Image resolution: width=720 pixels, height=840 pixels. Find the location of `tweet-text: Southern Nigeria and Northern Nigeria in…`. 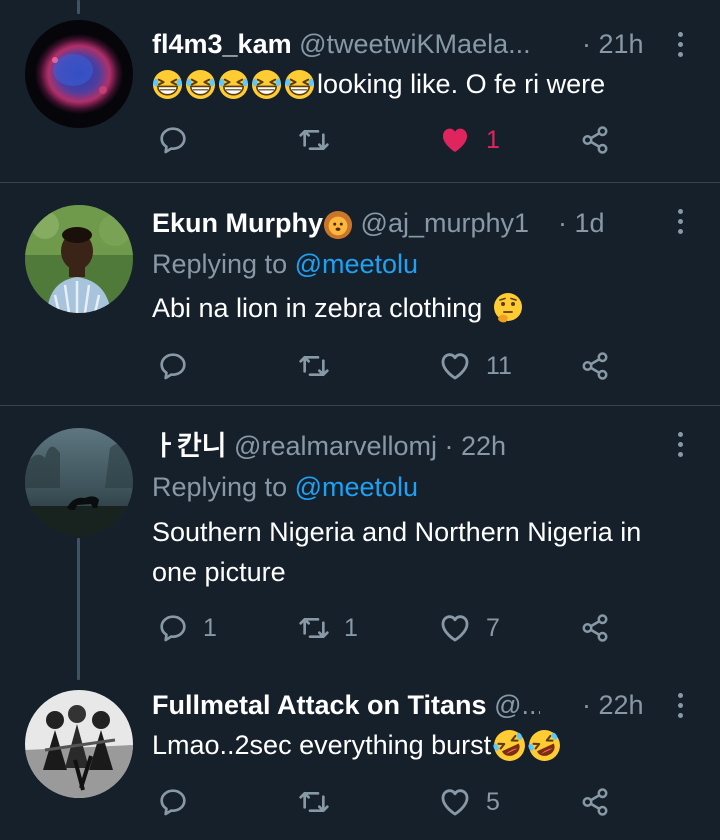

tweet-text: Southern Nigeria and Northern Nigeria in… is located at coordinates (424, 552).